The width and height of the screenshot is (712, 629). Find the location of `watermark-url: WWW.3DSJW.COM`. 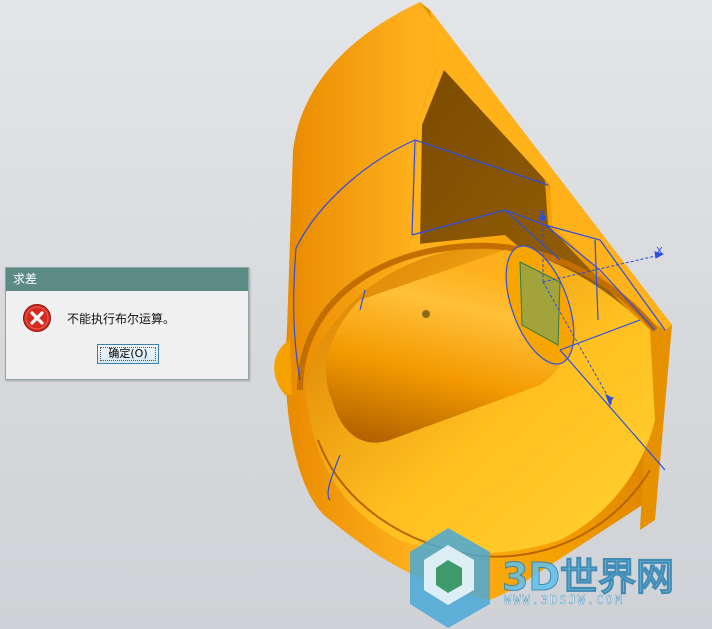

watermark-url: WWW.3DSJW.COM is located at coordinates (564, 600).